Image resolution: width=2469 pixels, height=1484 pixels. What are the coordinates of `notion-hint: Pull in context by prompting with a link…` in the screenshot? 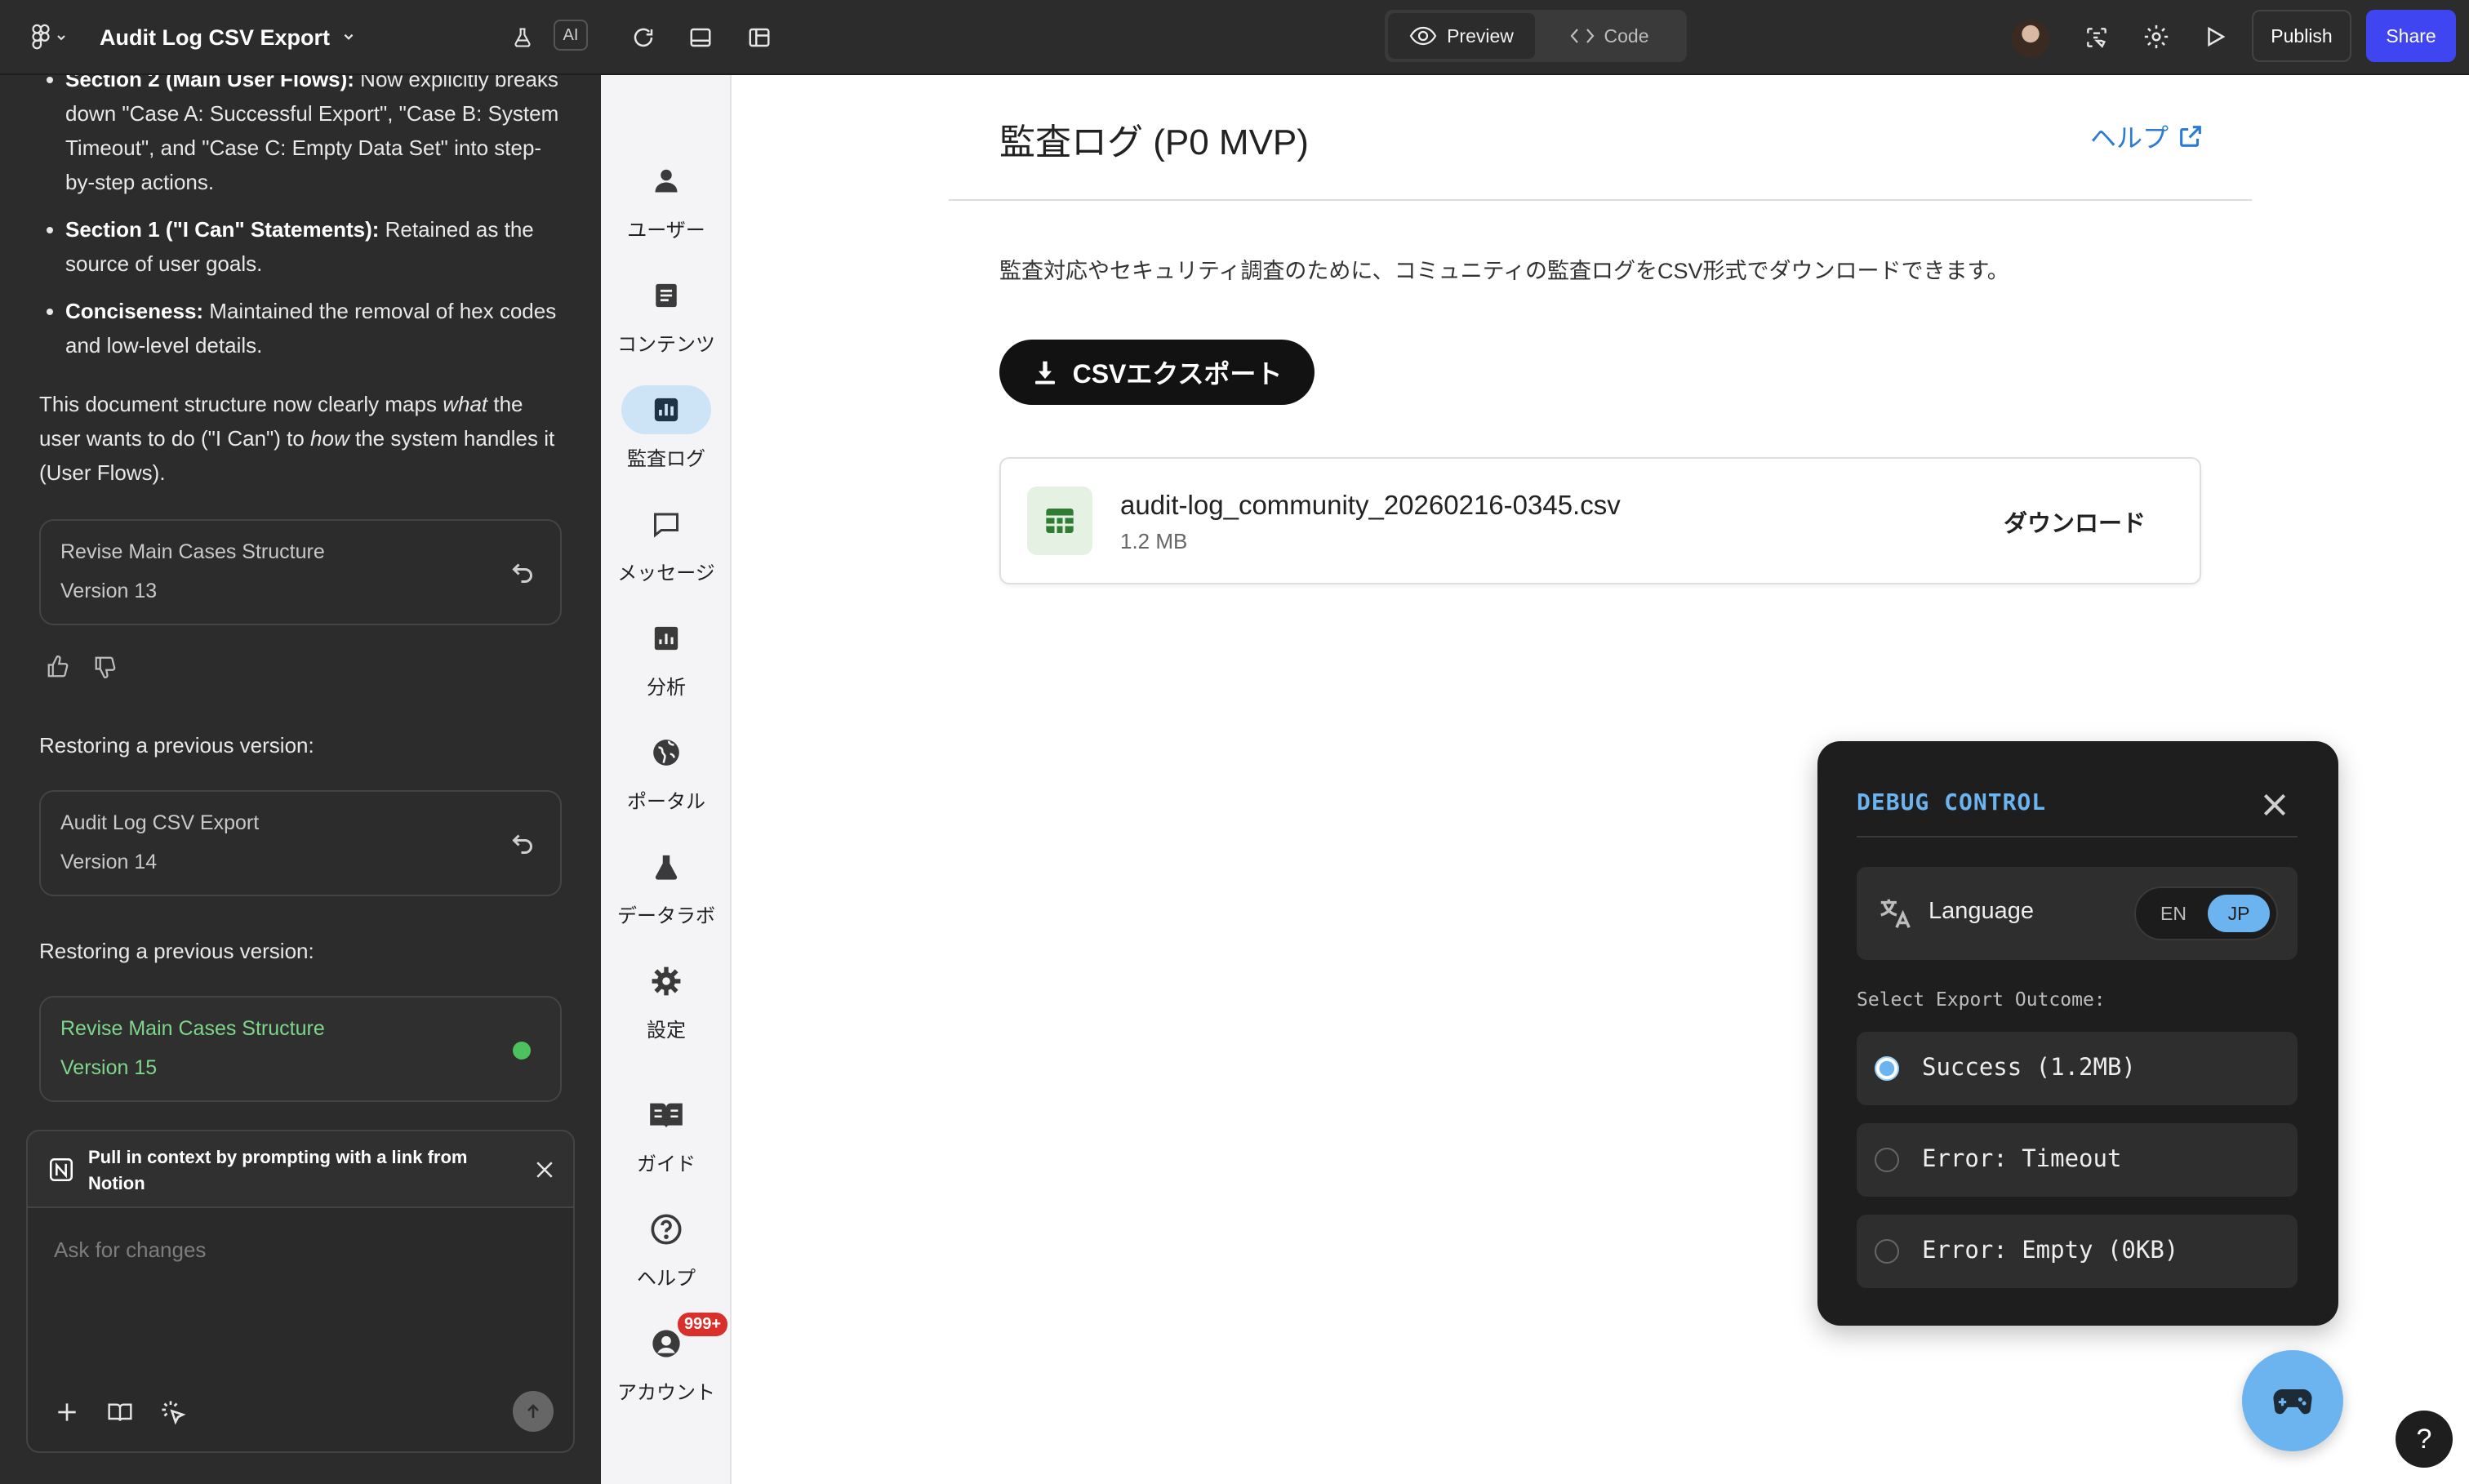 It's located at (300, 1169).